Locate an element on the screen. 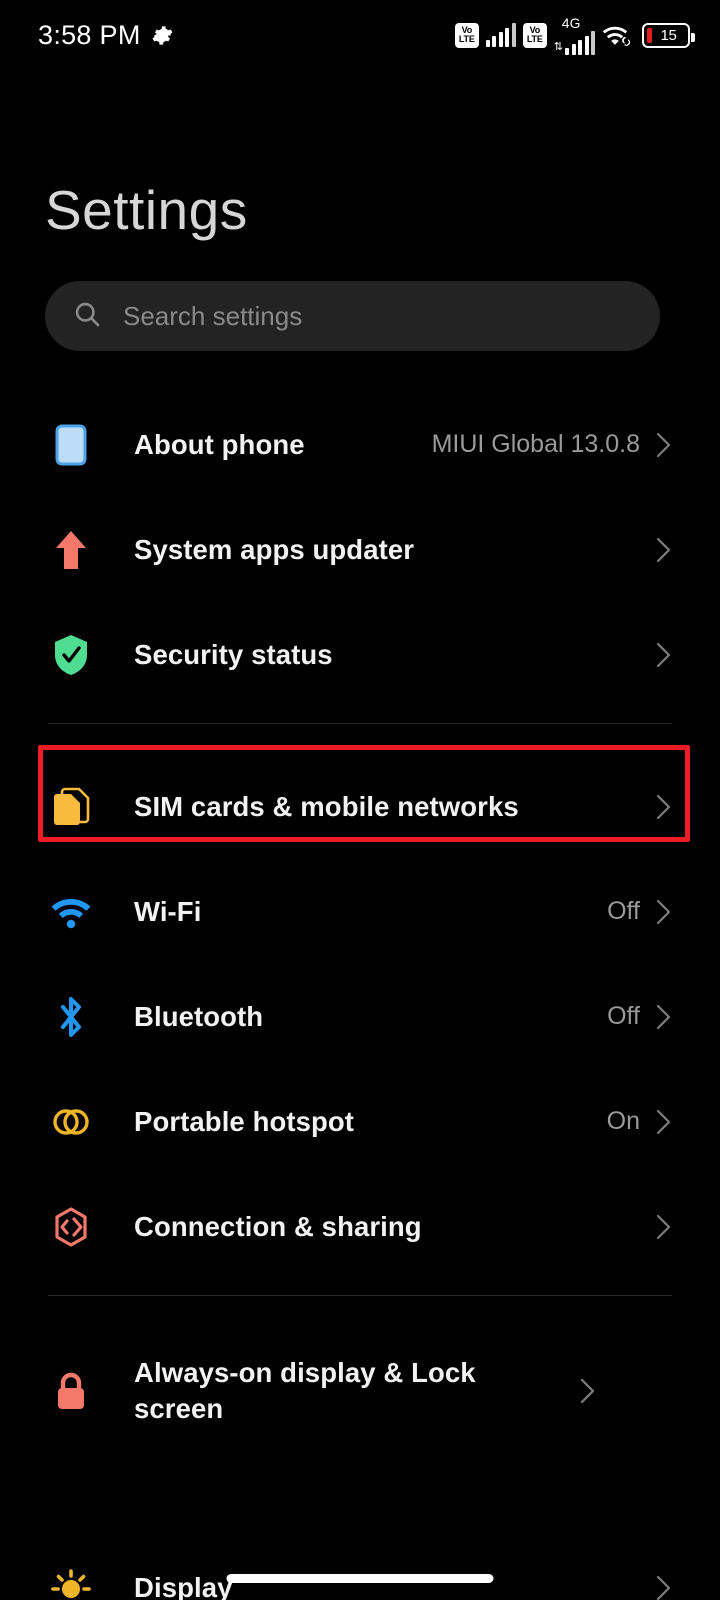 This screenshot has width=720, height=1600. up-arrow-icon is located at coordinates (71, 550).